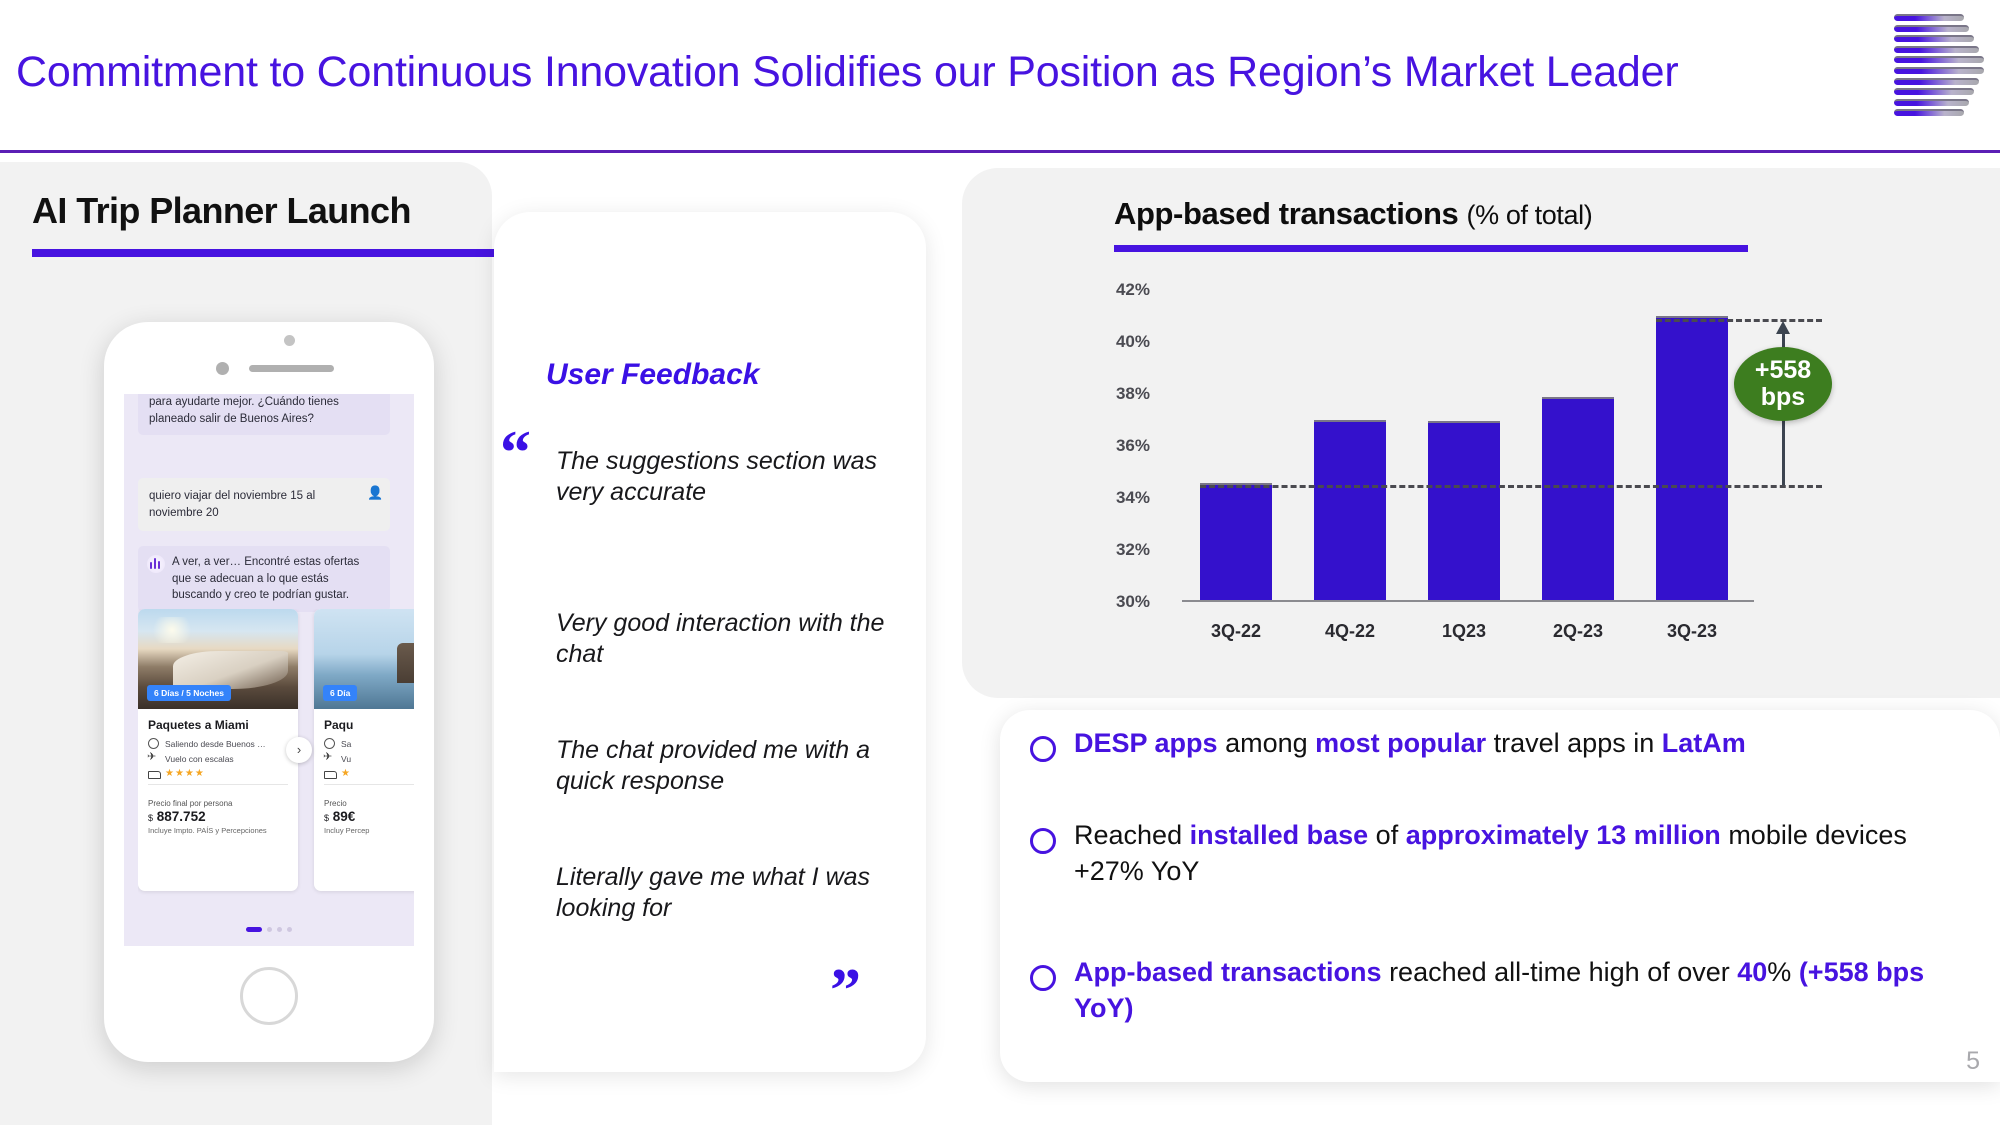  I want to click on ai-trip-planner-title: AI Trip Planner Launch, so click(221, 210).